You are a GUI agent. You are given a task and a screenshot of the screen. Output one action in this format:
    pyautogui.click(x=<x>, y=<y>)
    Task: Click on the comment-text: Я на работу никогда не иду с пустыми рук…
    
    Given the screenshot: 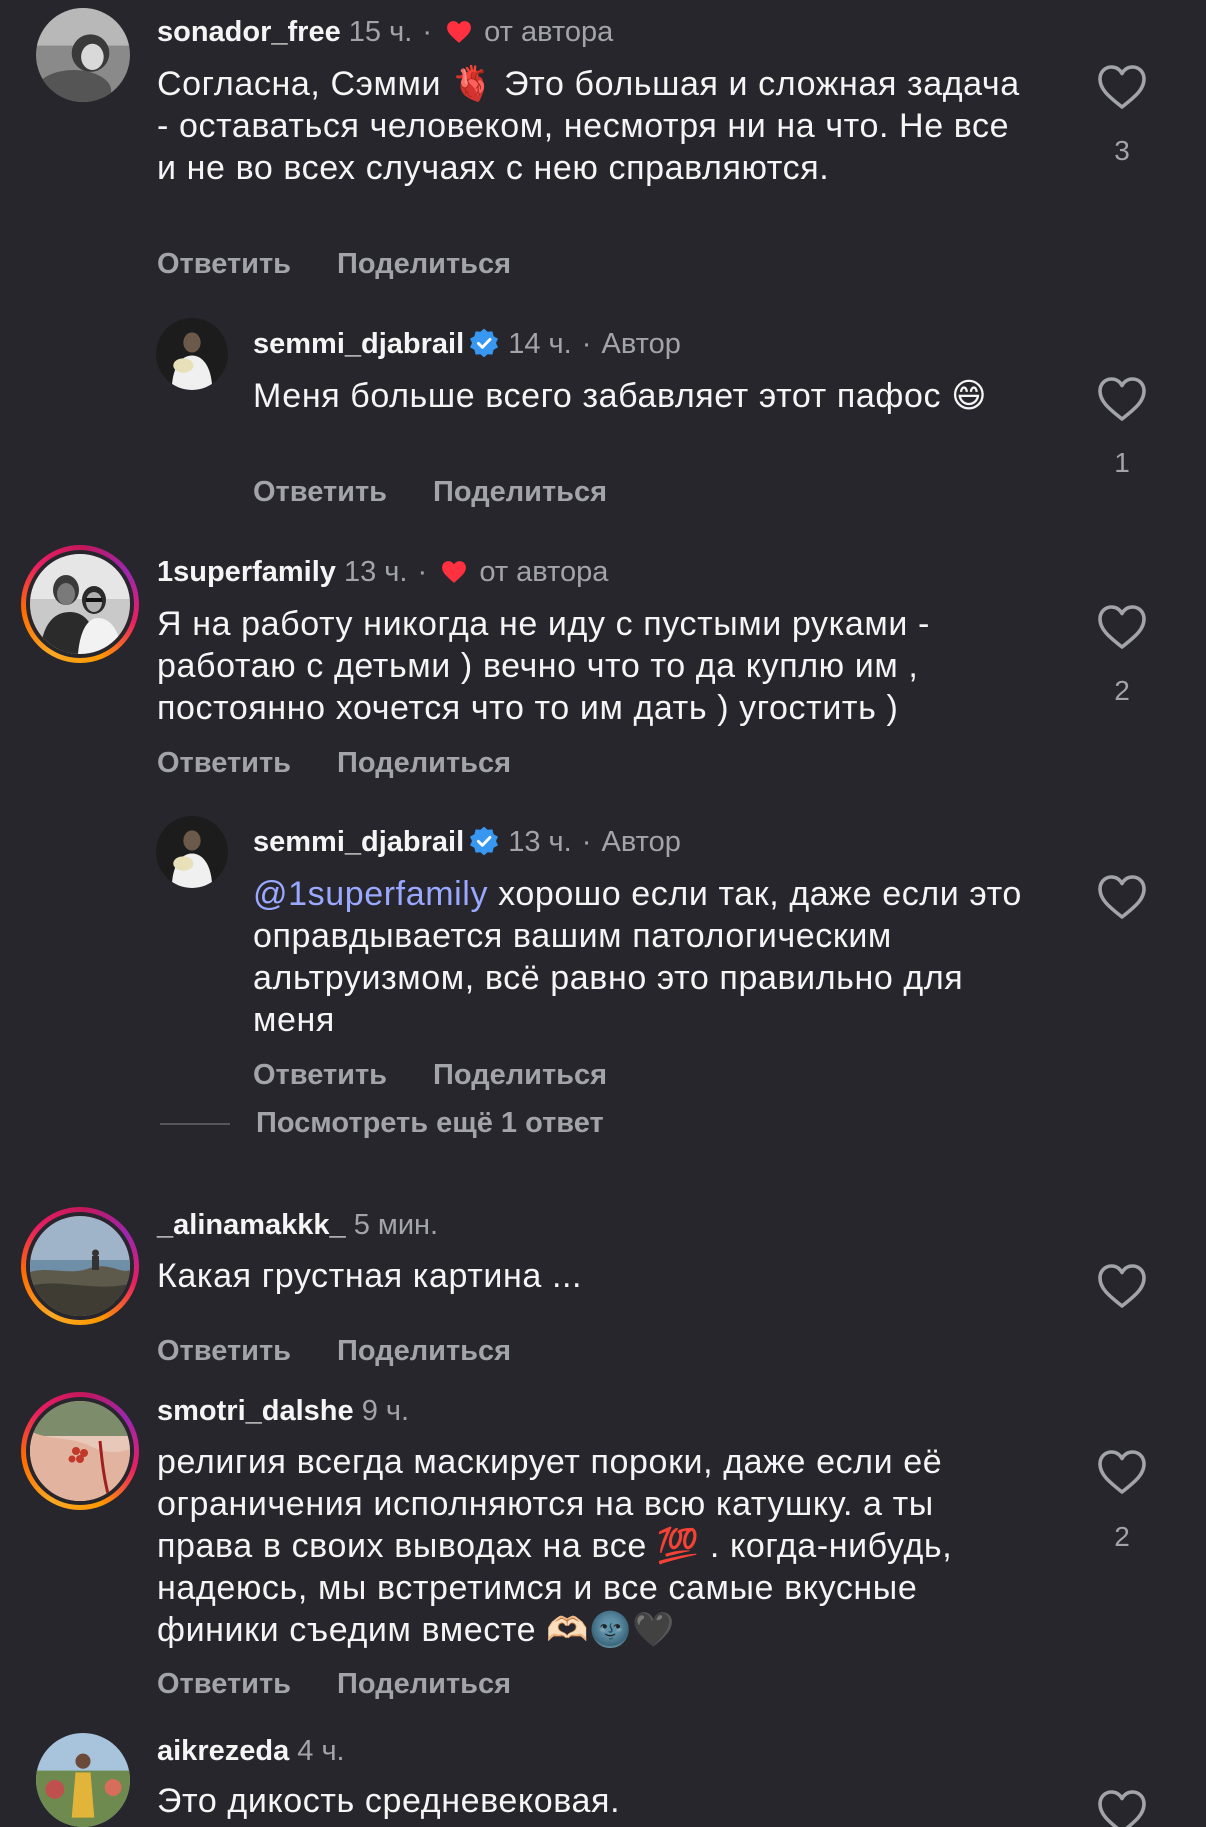 What is the action you would take?
    pyautogui.click(x=543, y=666)
    